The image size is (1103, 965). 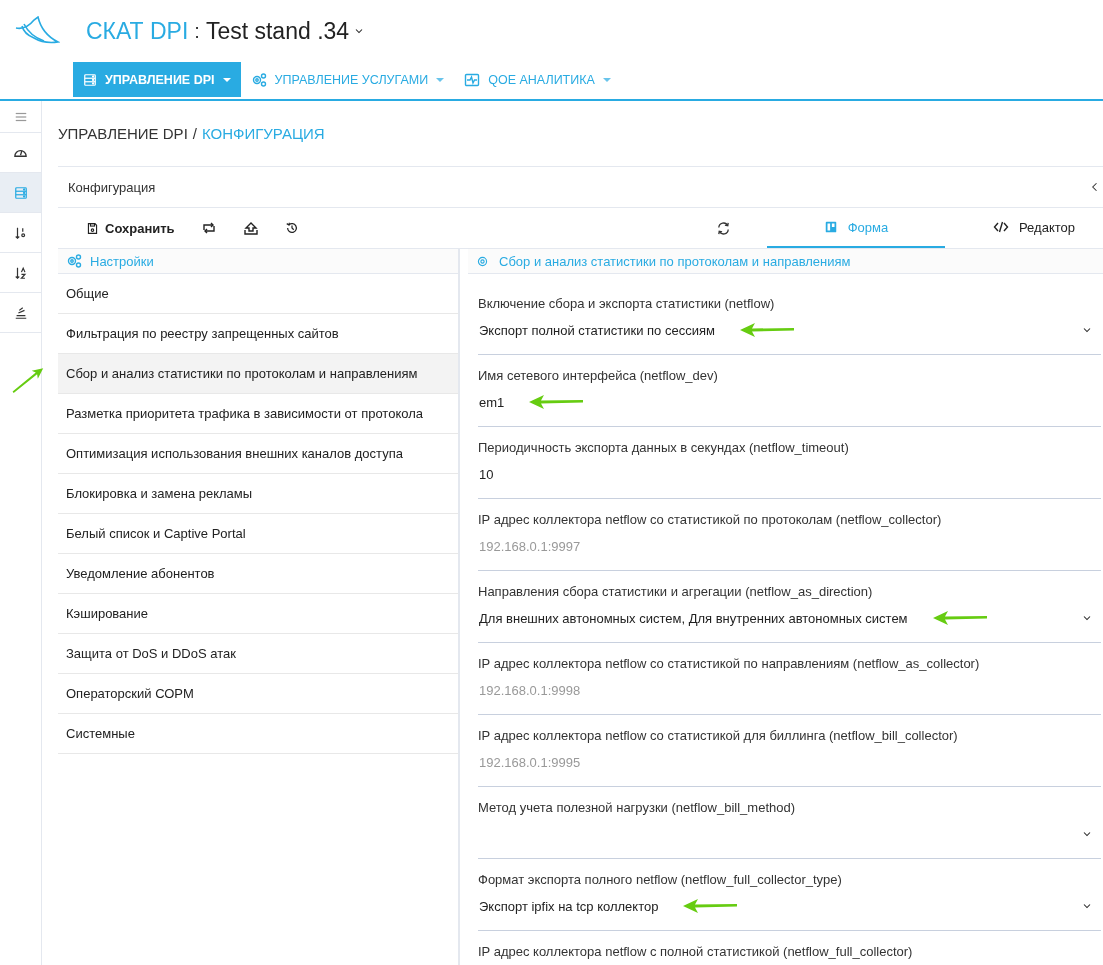 What do you see at coordinates (789, 906) in the screenshot?
I see `select-field: Экспорт ipfix на tcp коллектор` at bounding box center [789, 906].